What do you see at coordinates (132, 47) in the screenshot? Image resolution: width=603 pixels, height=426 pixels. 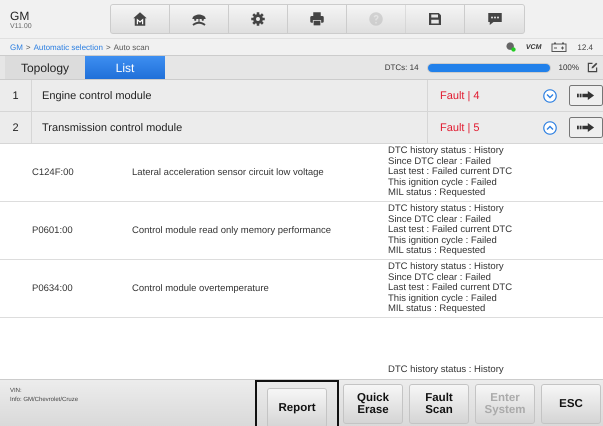 I see `breadcrumb-current: Auto scan` at bounding box center [132, 47].